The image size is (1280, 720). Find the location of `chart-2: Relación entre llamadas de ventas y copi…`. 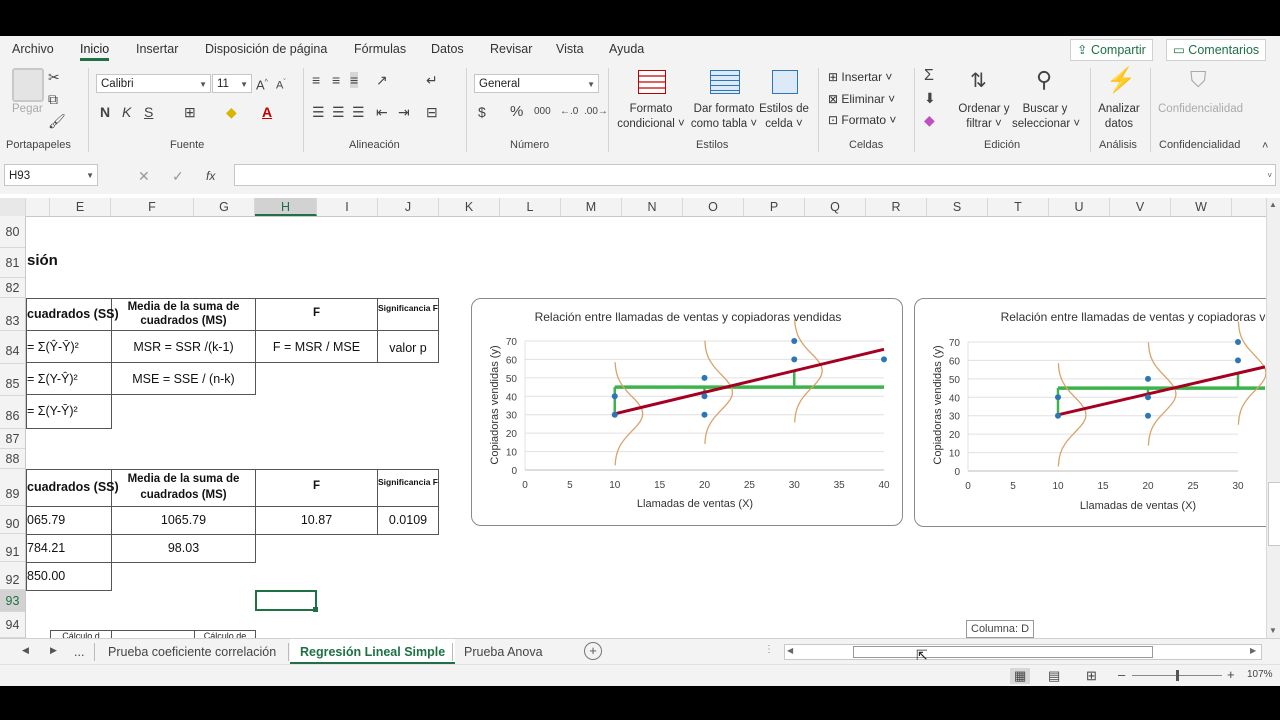

chart-2: Relación entre llamadas de ventas y copi… is located at coordinates (1097, 412).